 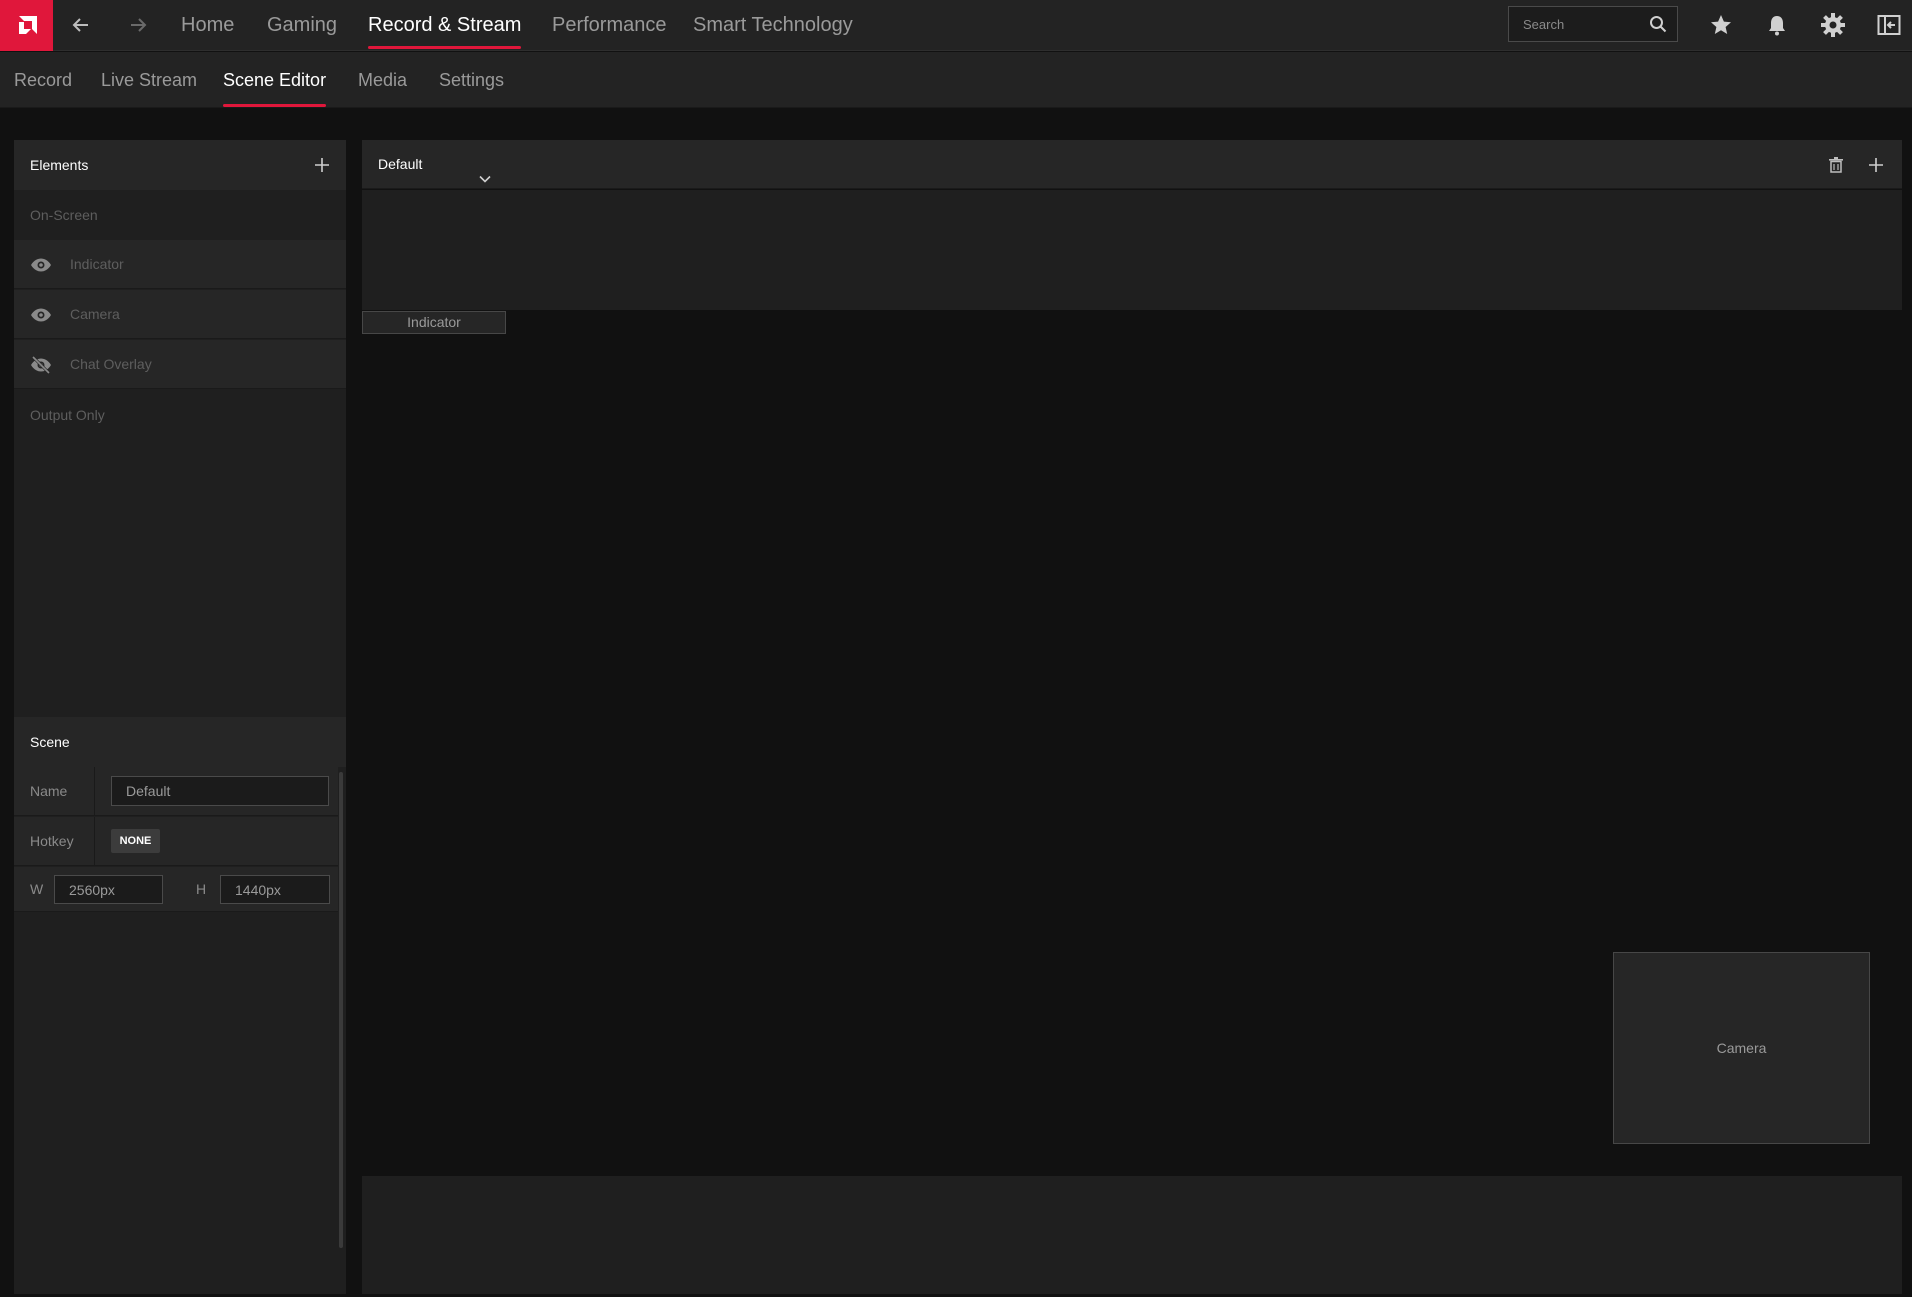 What do you see at coordinates (609, 25) in the screenshot?
I see `tab-performance: Performance` at bounding box center [609, 25].